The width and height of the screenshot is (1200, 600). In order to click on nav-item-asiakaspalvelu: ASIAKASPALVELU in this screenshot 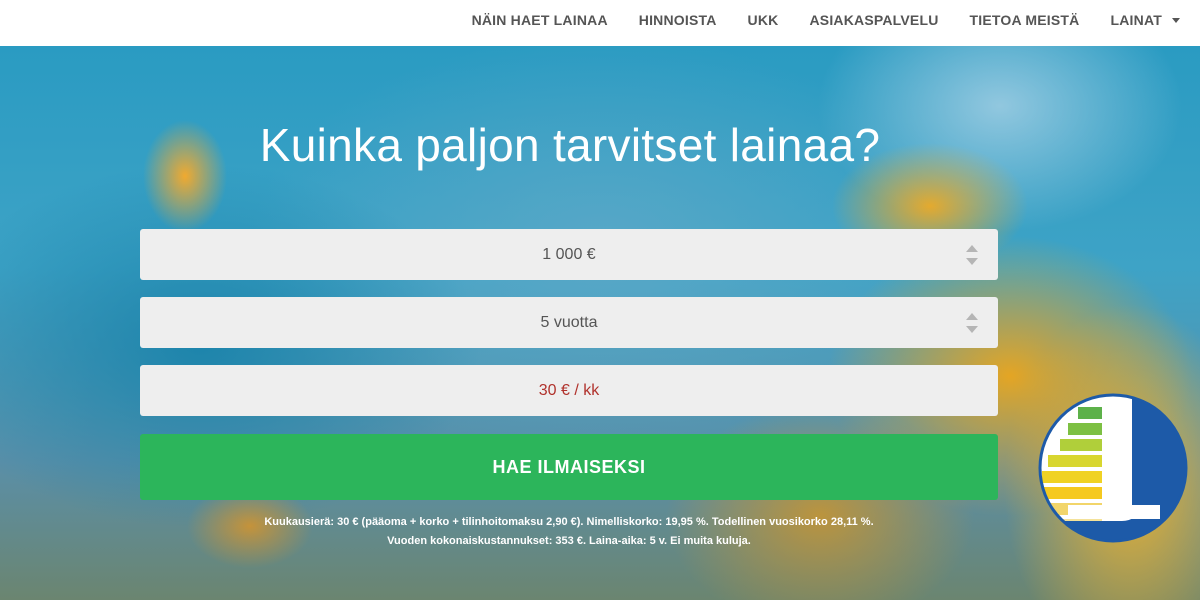, I will do `click(873, 20)`.